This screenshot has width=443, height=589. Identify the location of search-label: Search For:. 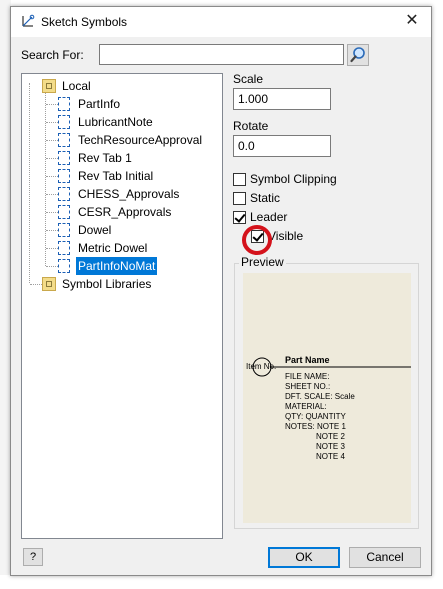
(52, 55).